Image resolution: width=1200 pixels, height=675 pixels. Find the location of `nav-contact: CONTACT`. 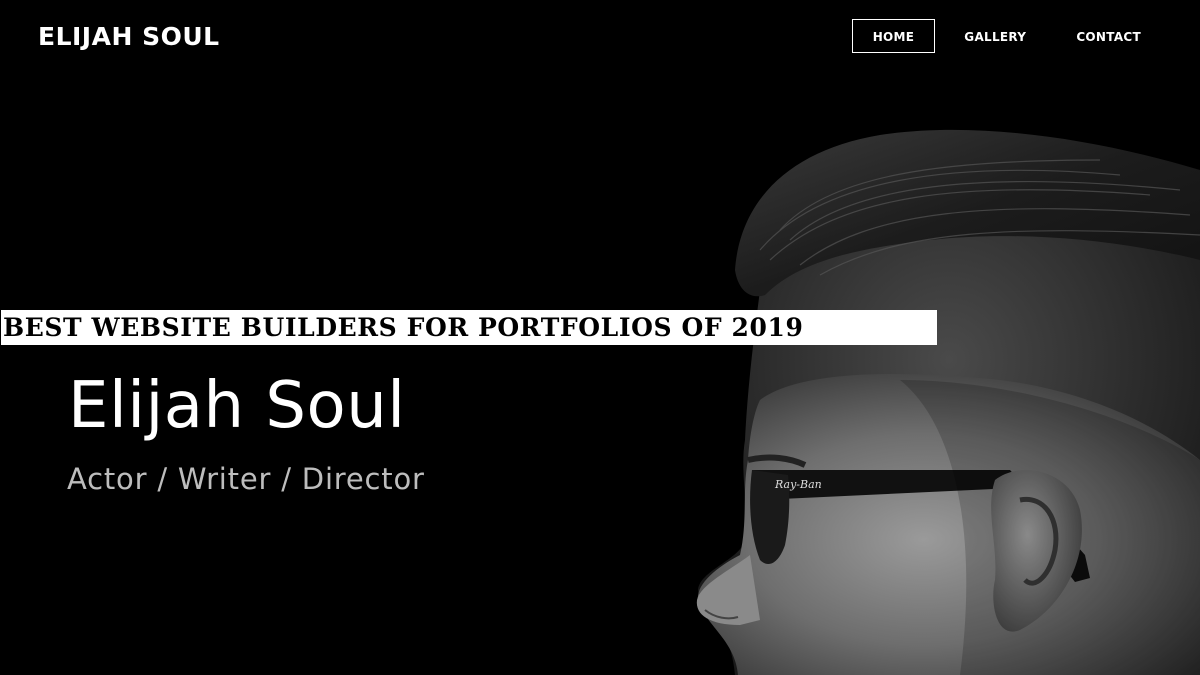

nav-contact: CONTACT is located at coordinates (1108, 36).